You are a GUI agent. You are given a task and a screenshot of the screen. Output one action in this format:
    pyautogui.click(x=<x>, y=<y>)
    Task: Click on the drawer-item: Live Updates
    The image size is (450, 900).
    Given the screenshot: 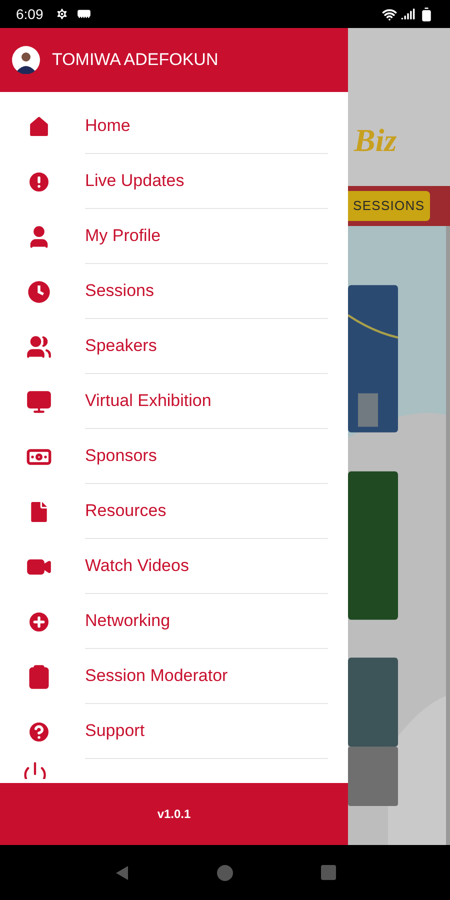 What is the action you would take?
    pyautogui.click(x=174, y=181)
    